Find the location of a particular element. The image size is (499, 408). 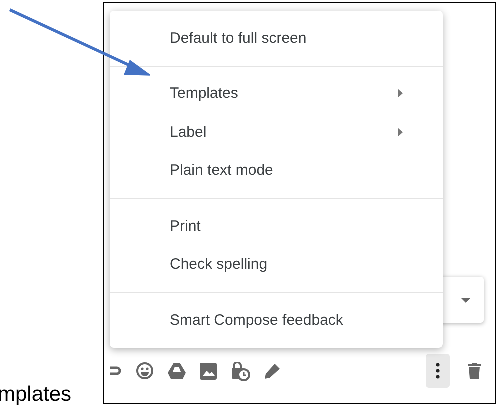

menu-item: Print is located at coordinates (276, 226).